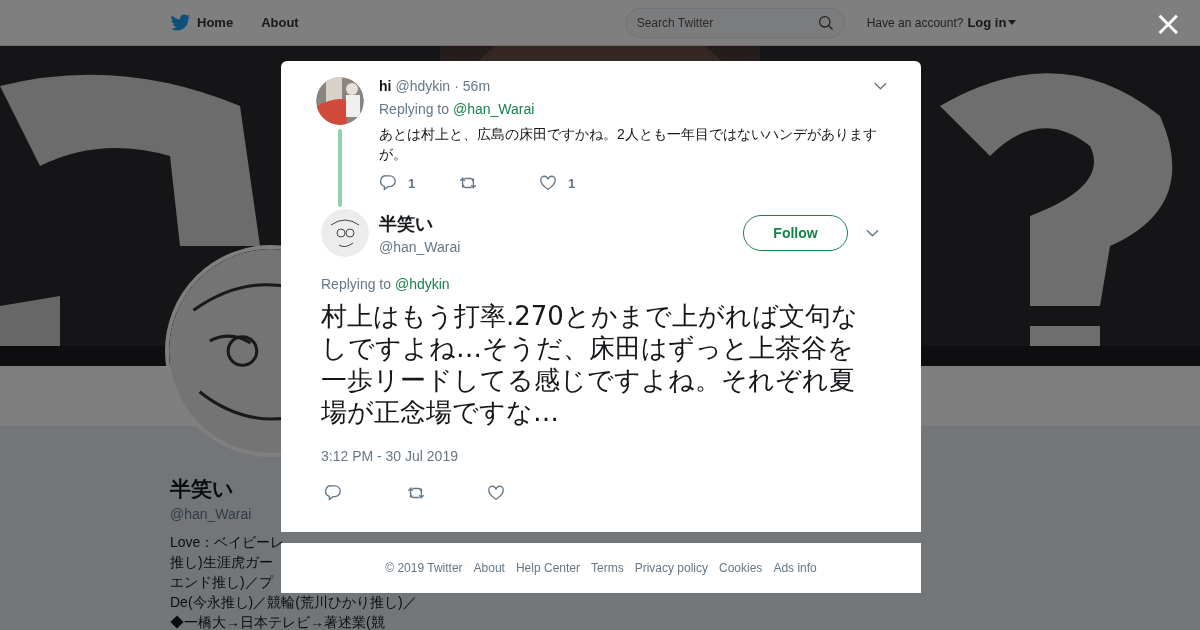 This screenshot has width=1200, height=630. What do you see at coordinates (221, 562) in the screenshot?
I see `bio-line: 推し)生涯虎ガー` at bounding box center [221, 562].